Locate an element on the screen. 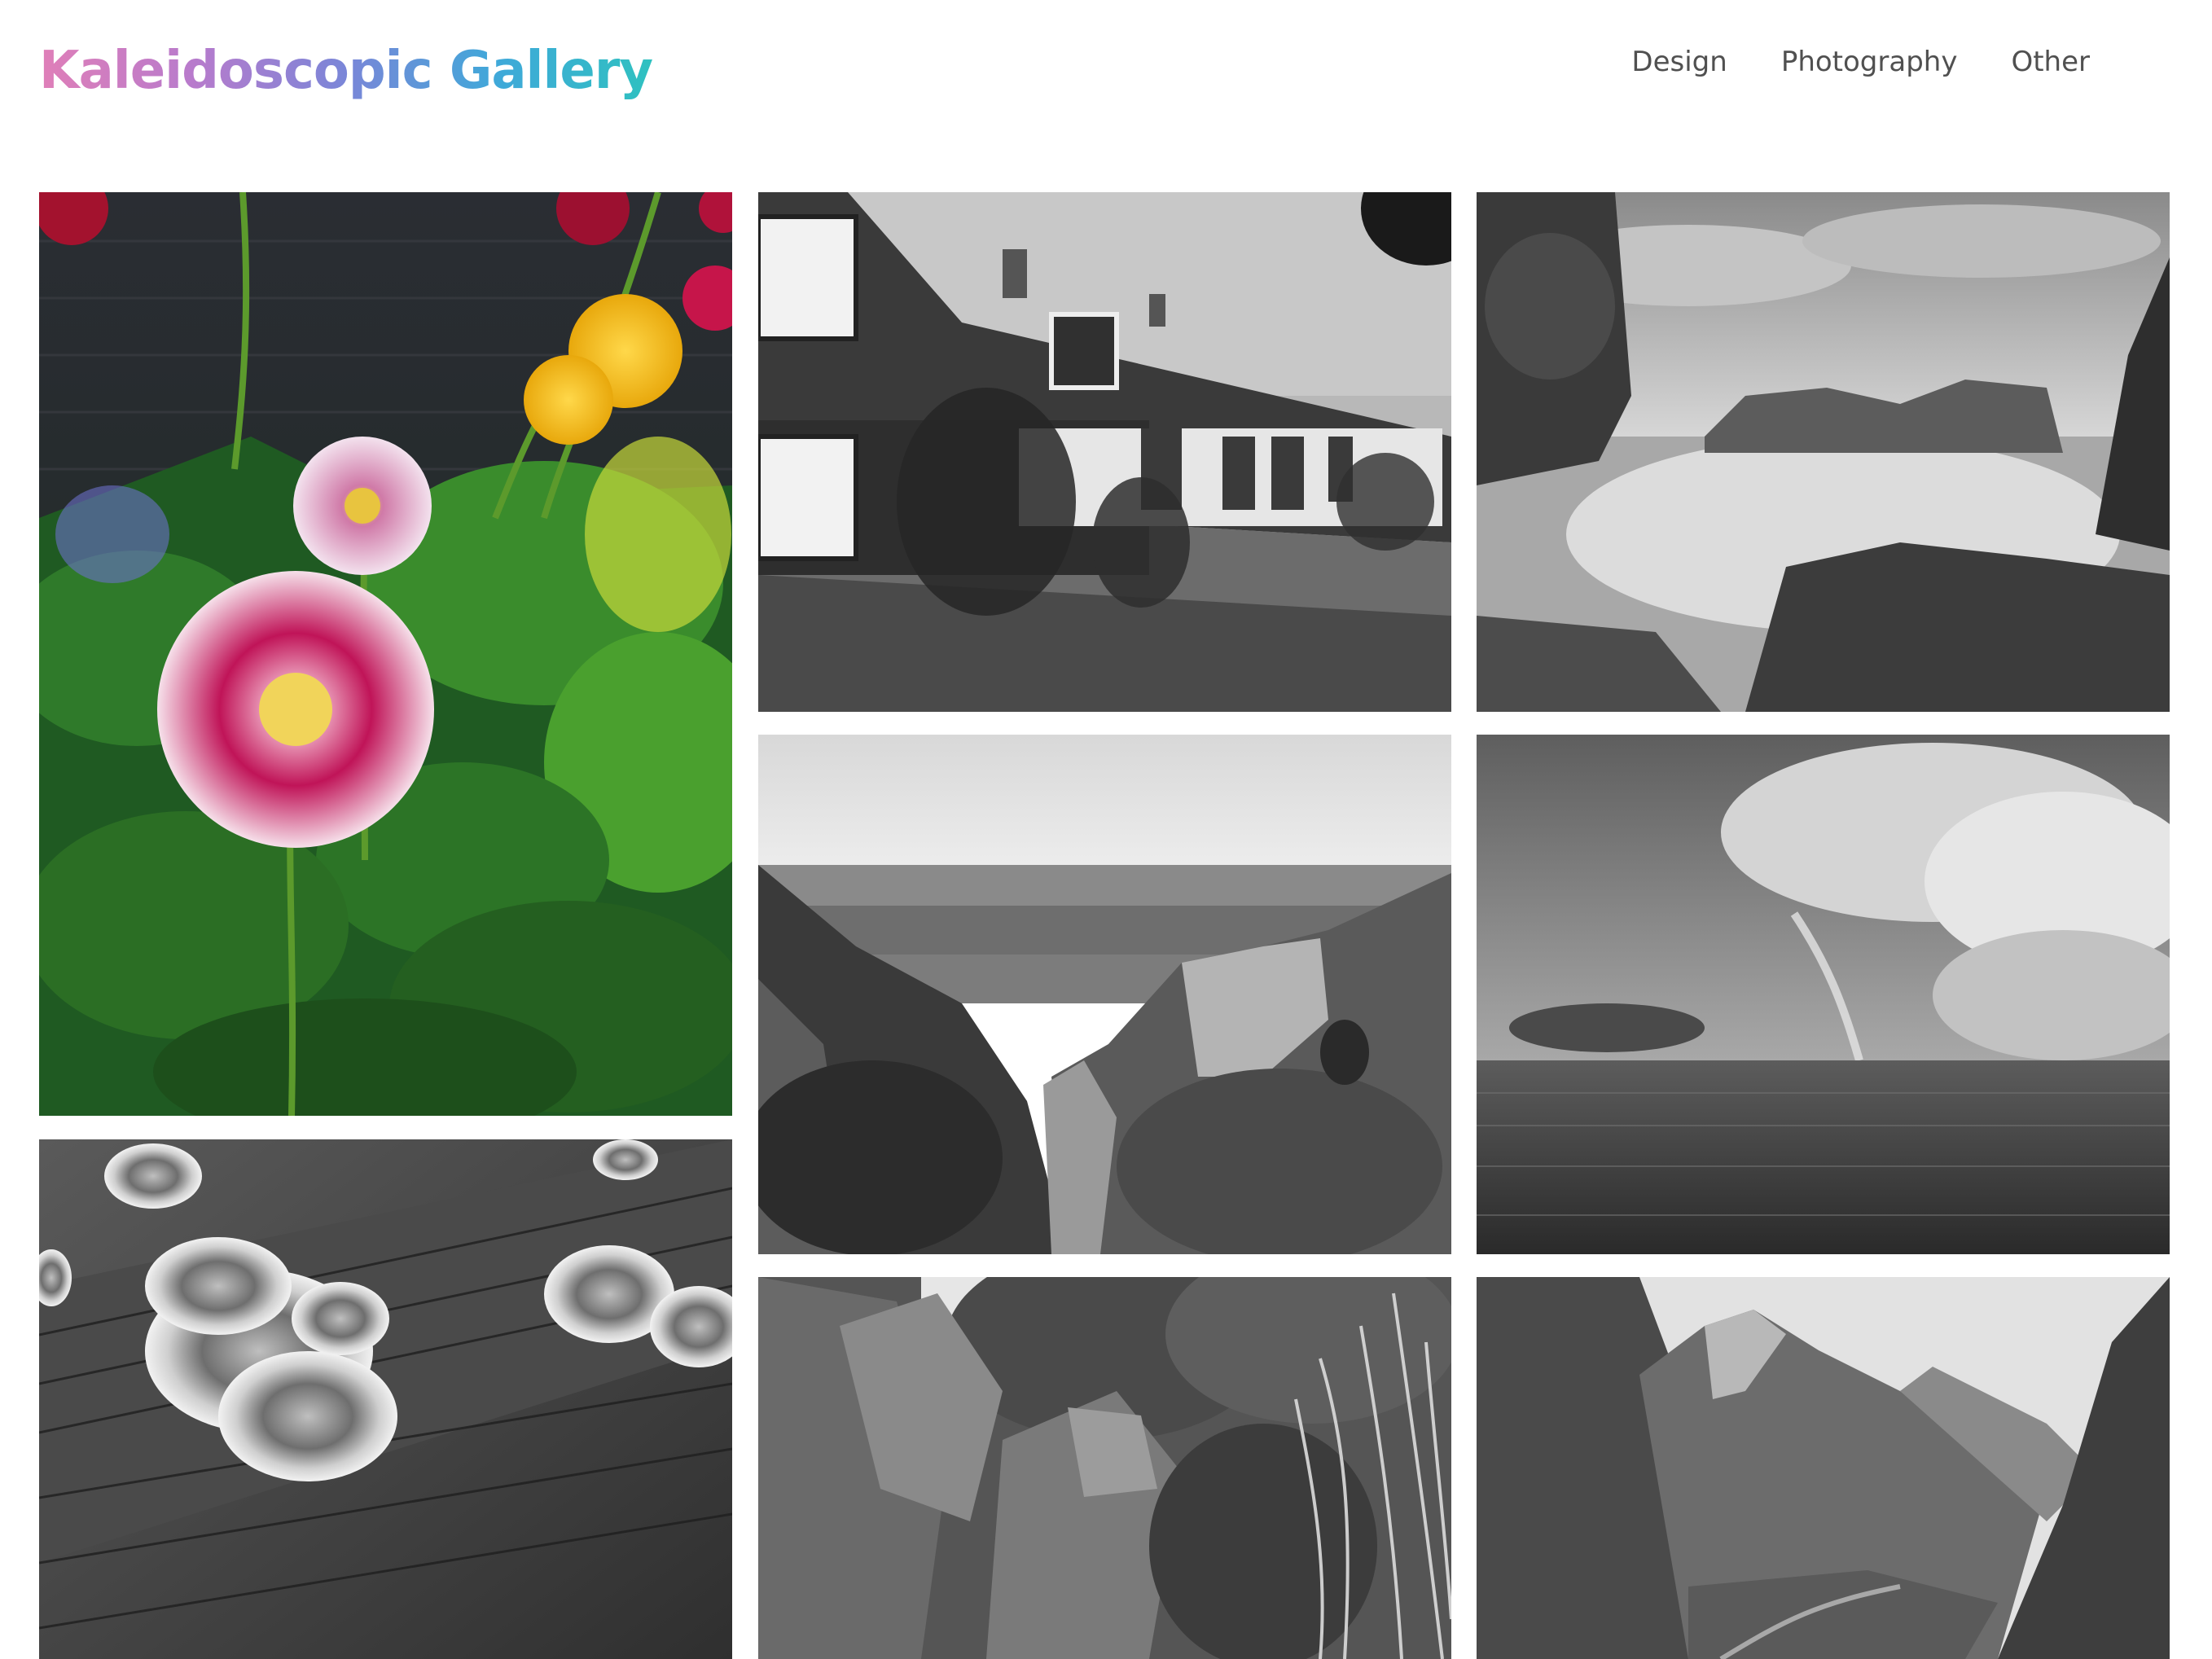  photo-bracket-fungus is located at coordinates (385, 1399).